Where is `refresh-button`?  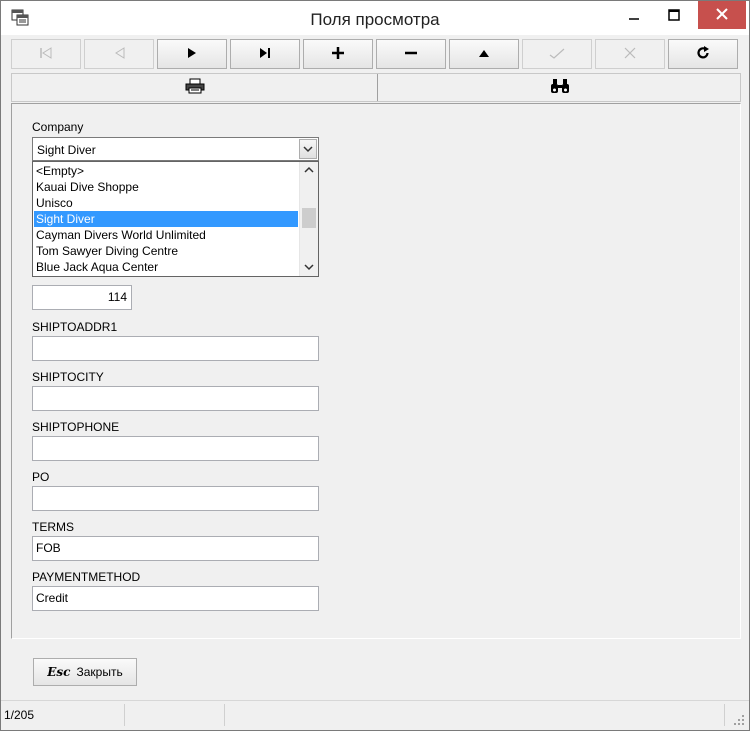 refresh-button is located at coordinates (703, 54).